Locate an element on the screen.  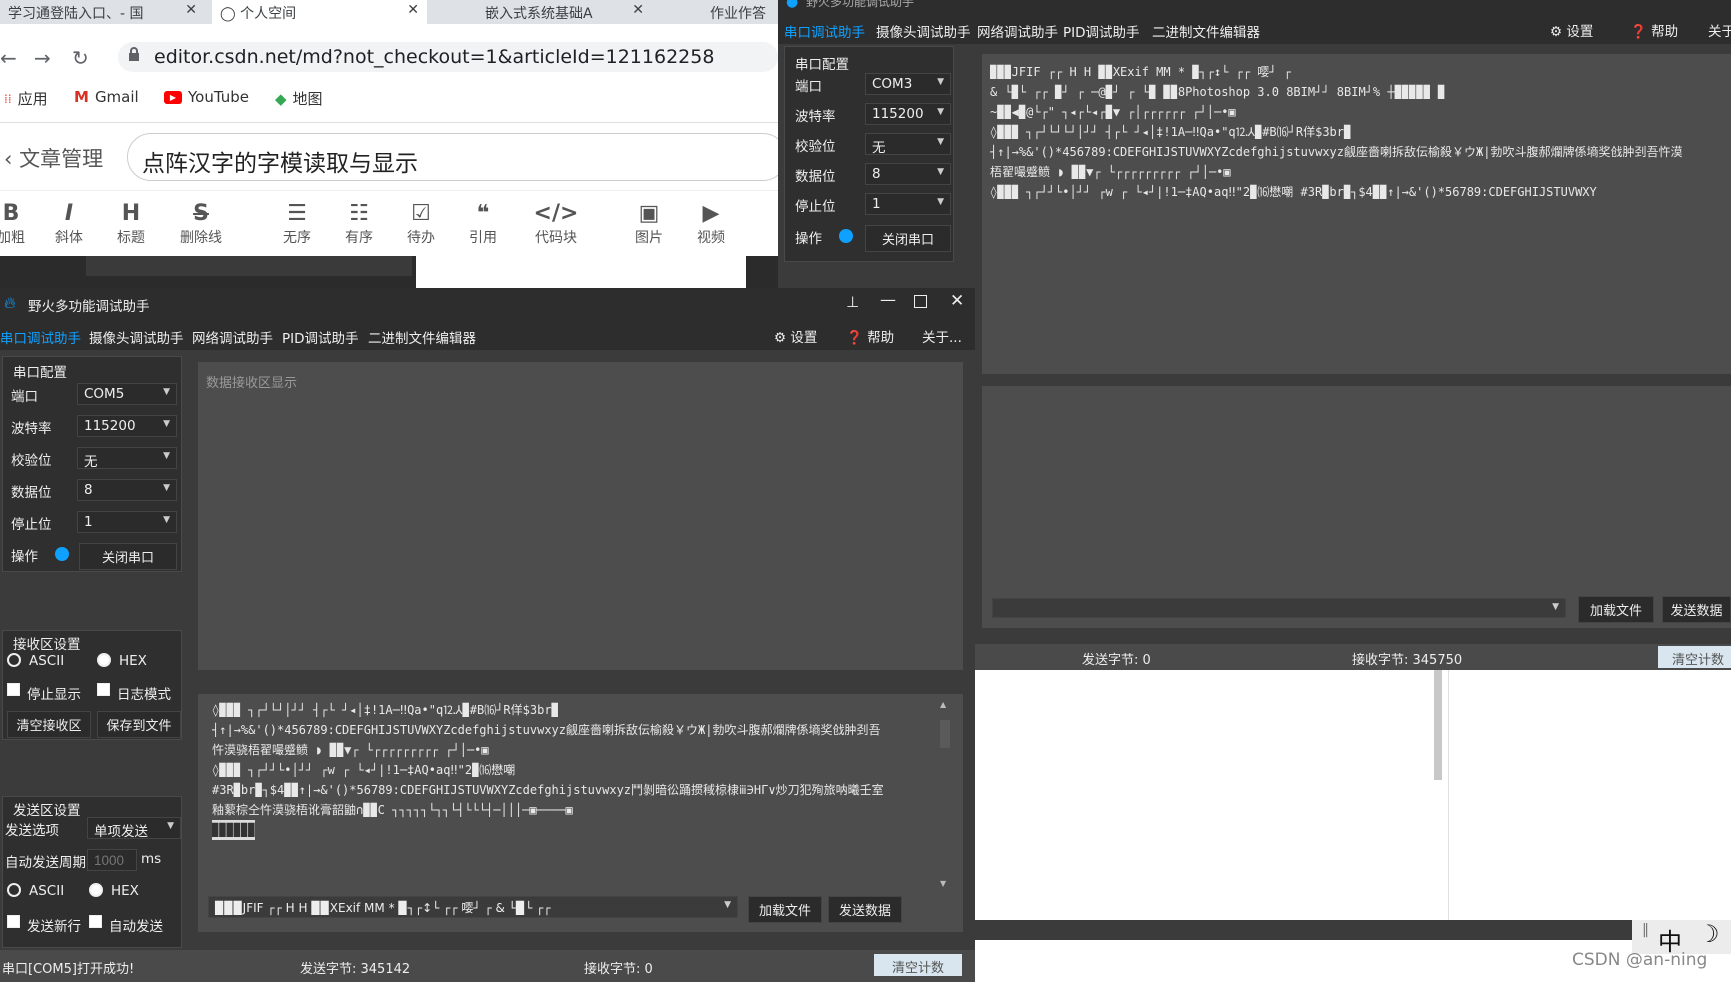
article-title-input: 点阵汉字的字模读取与显示 is located at coordinates (452, 157).